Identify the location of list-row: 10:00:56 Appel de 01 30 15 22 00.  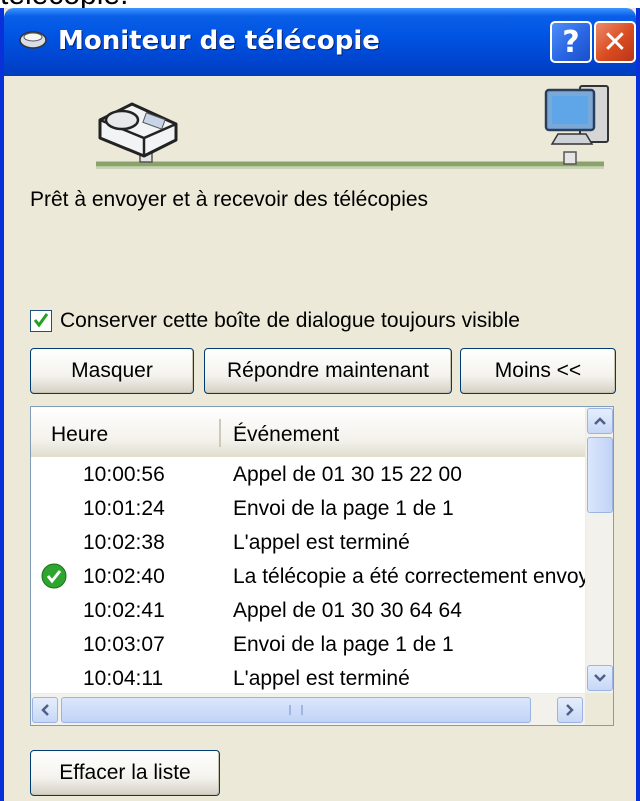
(308, 474).